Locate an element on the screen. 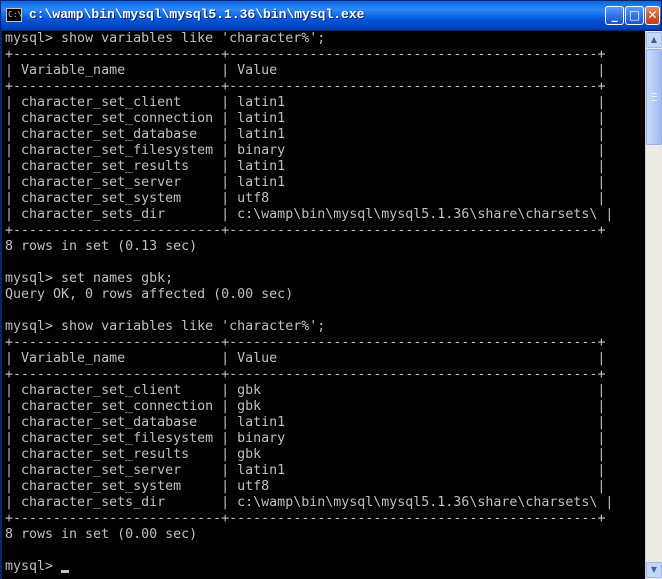 The image size is (662, 579). scroll-down-arrow-icon: ▼ is located at coordinates (654, 570).